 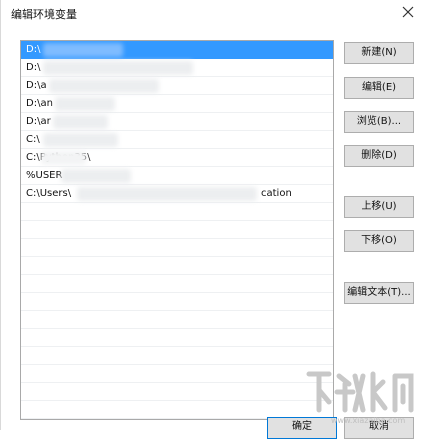 I want to click on list-item: C:\Users\ cation, so click(x=177, y=194).